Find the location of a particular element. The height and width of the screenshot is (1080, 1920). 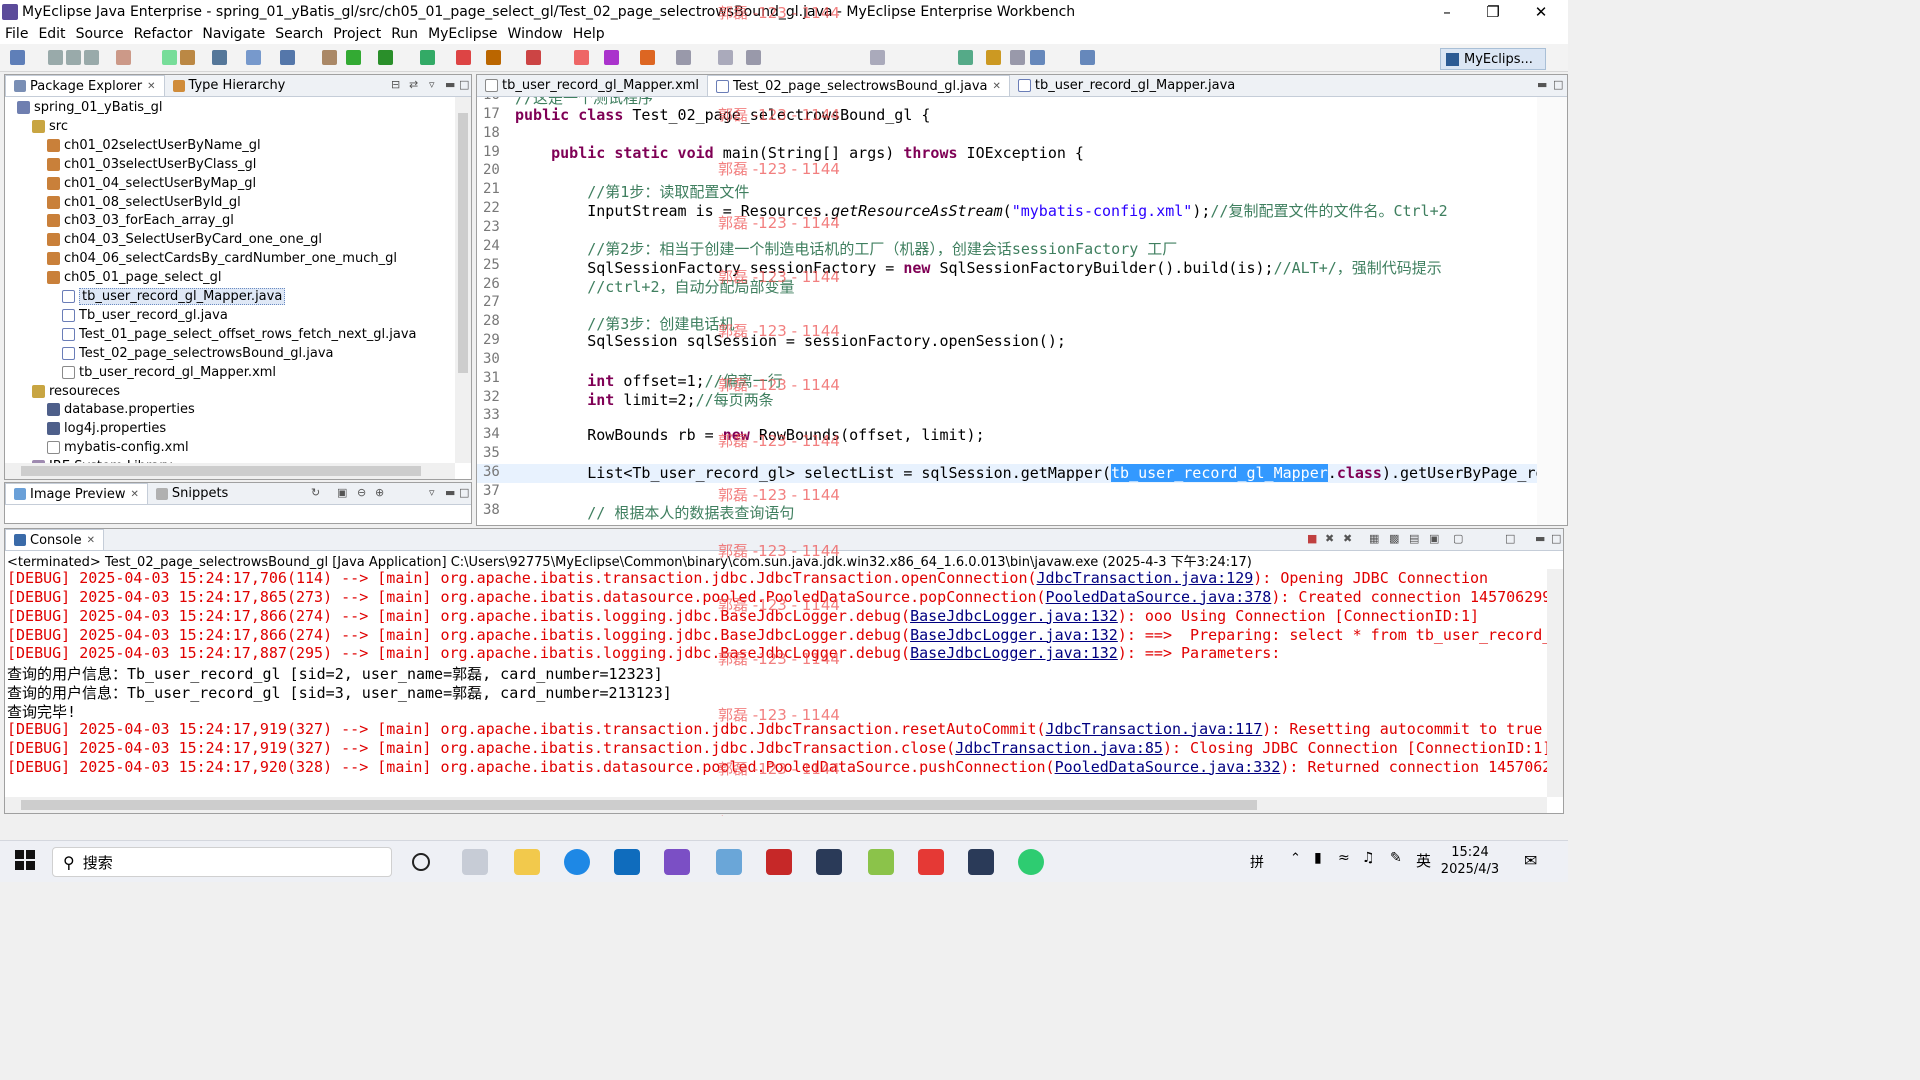

tree-item: ch01_02selectUserByName_gl is located at coordinates (154, 145).